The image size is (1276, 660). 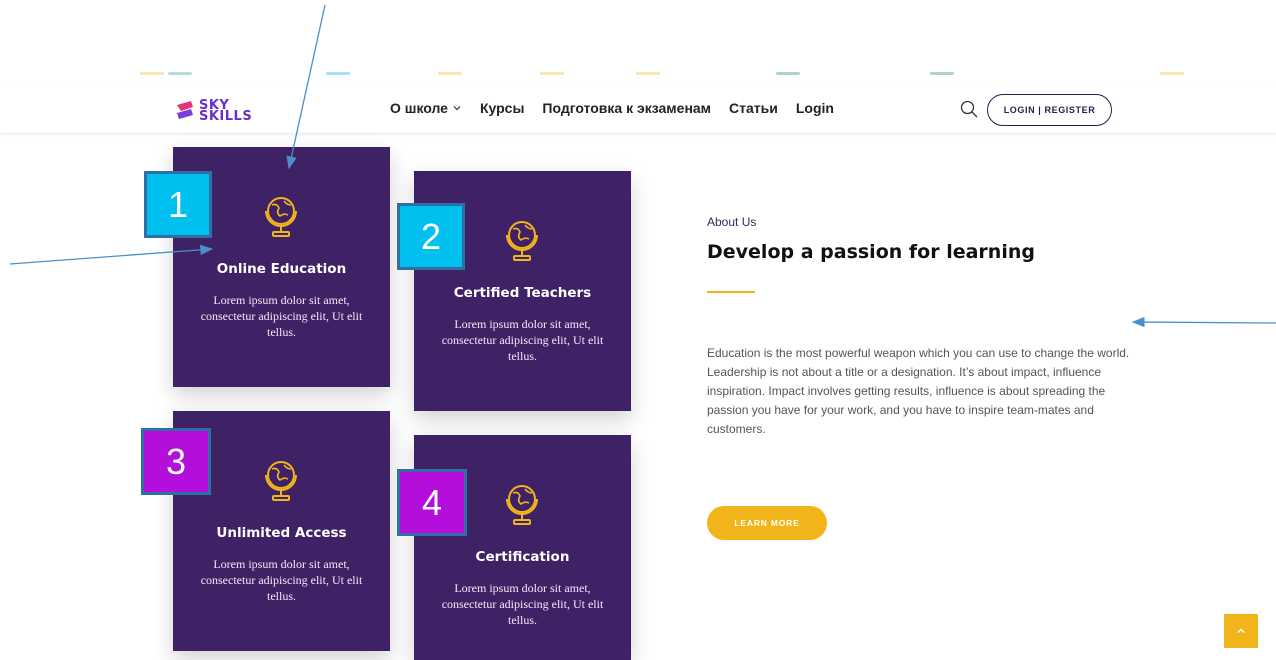 I want to click on annotation-badge-2: 2, so click(x=431, y=236).